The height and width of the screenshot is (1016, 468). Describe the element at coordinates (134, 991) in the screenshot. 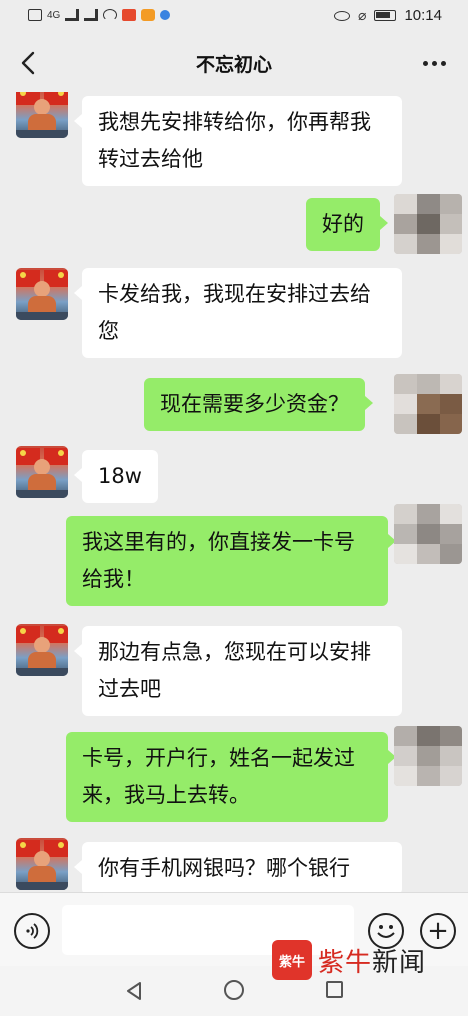

I see `back-triangle-icon` at that location.